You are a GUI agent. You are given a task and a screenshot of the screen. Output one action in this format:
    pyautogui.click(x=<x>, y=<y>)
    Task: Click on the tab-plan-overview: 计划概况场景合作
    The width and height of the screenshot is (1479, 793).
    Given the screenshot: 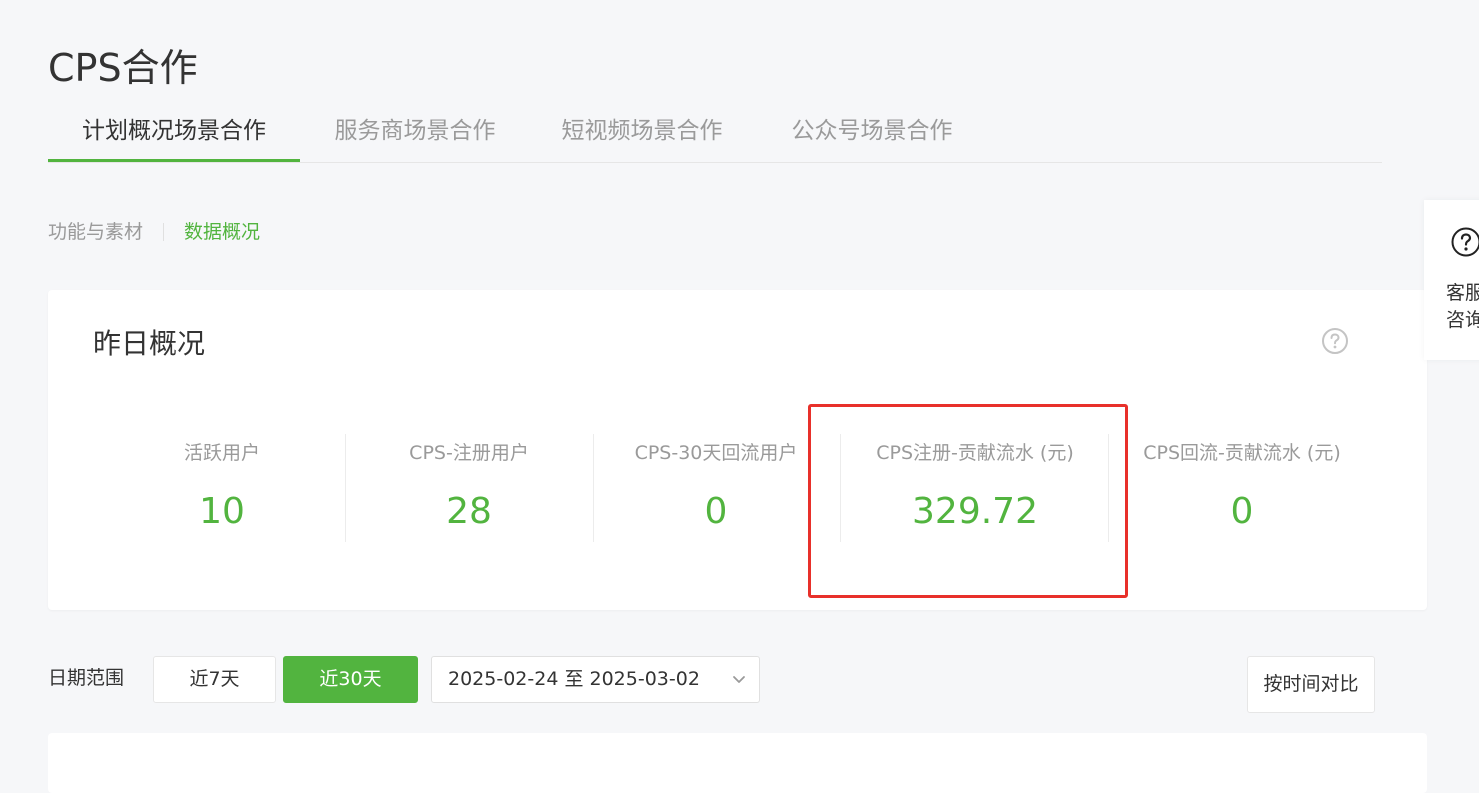 What is the action you would take?
    pyautogui.click(x=174, y=132)
    